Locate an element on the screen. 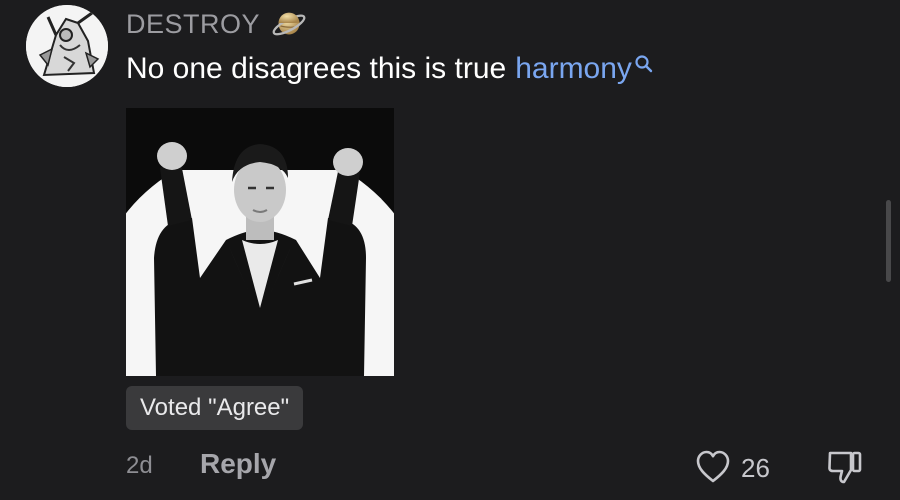  comment-timestamp: 2d is located at coordinates (139, 465).